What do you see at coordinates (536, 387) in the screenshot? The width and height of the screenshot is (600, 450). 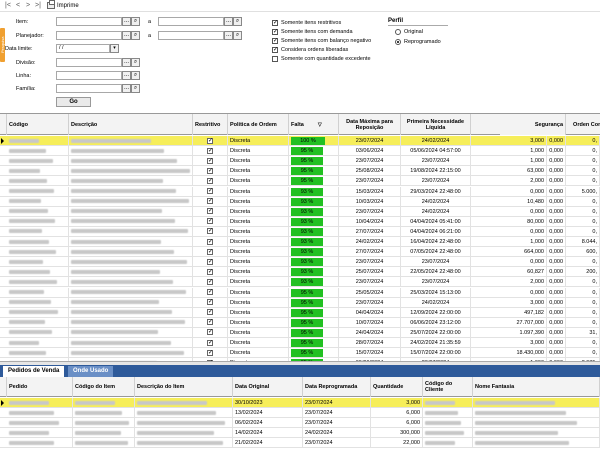 I see `header-nome-fantasia: Nome Fantasia` at bounding box center [536, 387].